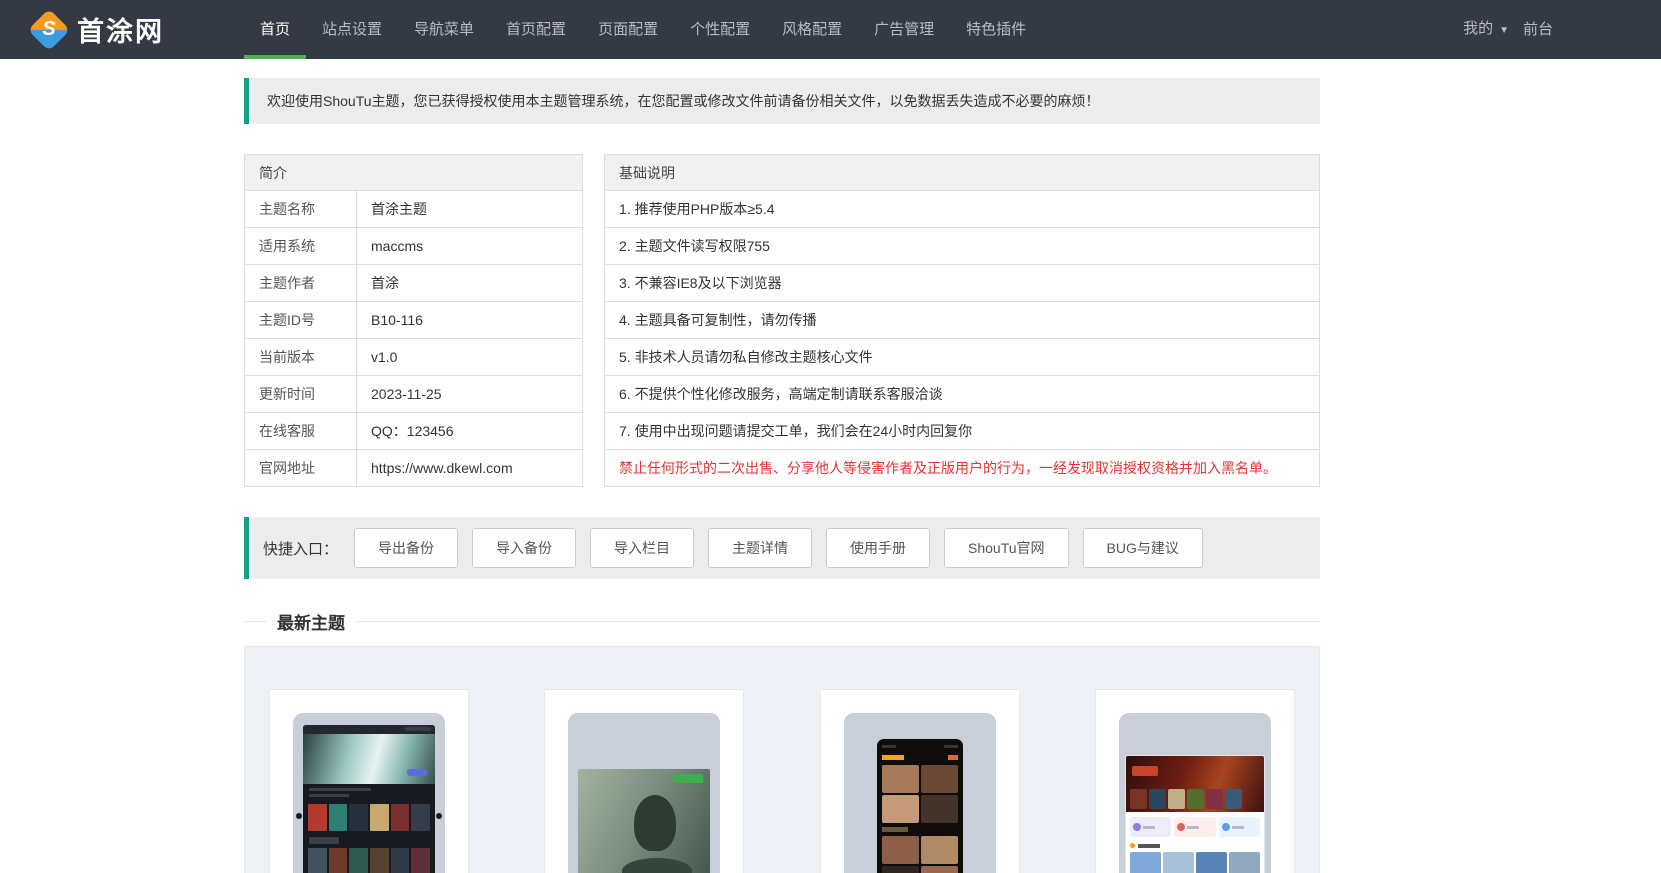 The image size is (1661, 873). Describe the element at coordinates (536, 29) in the screenshot. I see `nav-item-home-config: 首页配置` at that location.